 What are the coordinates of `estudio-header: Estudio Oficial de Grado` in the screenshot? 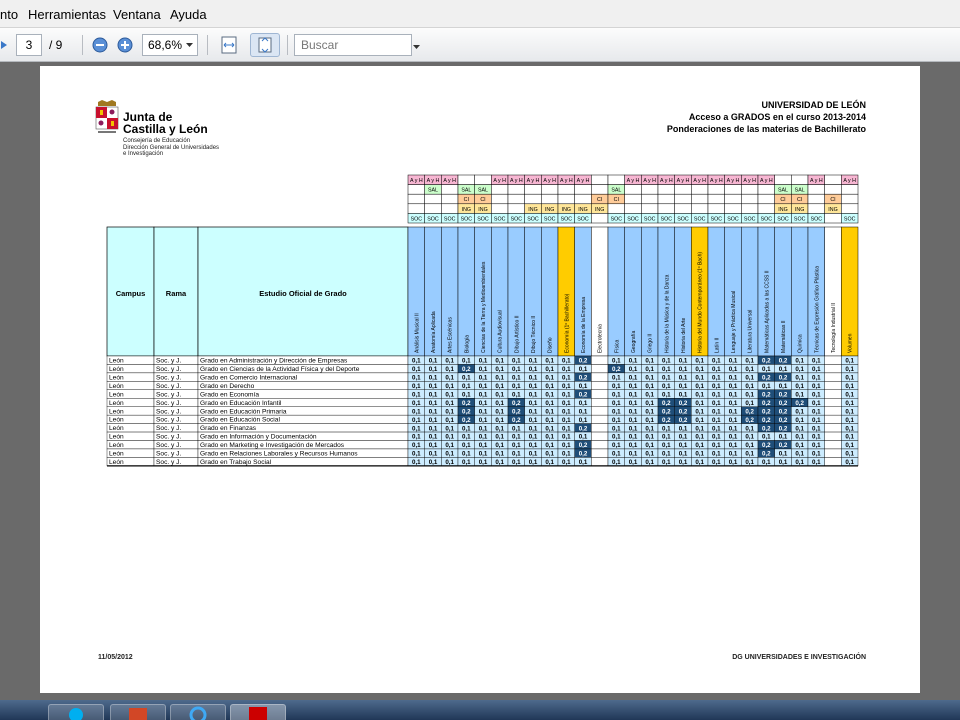 It's located at (303, 293).